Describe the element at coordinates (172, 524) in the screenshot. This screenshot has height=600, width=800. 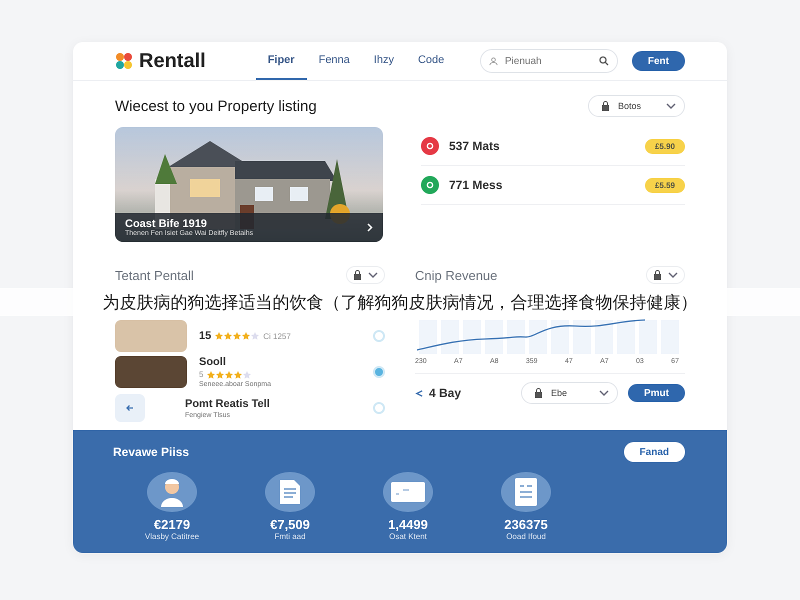
I see `summary-value: €2179` at that location.